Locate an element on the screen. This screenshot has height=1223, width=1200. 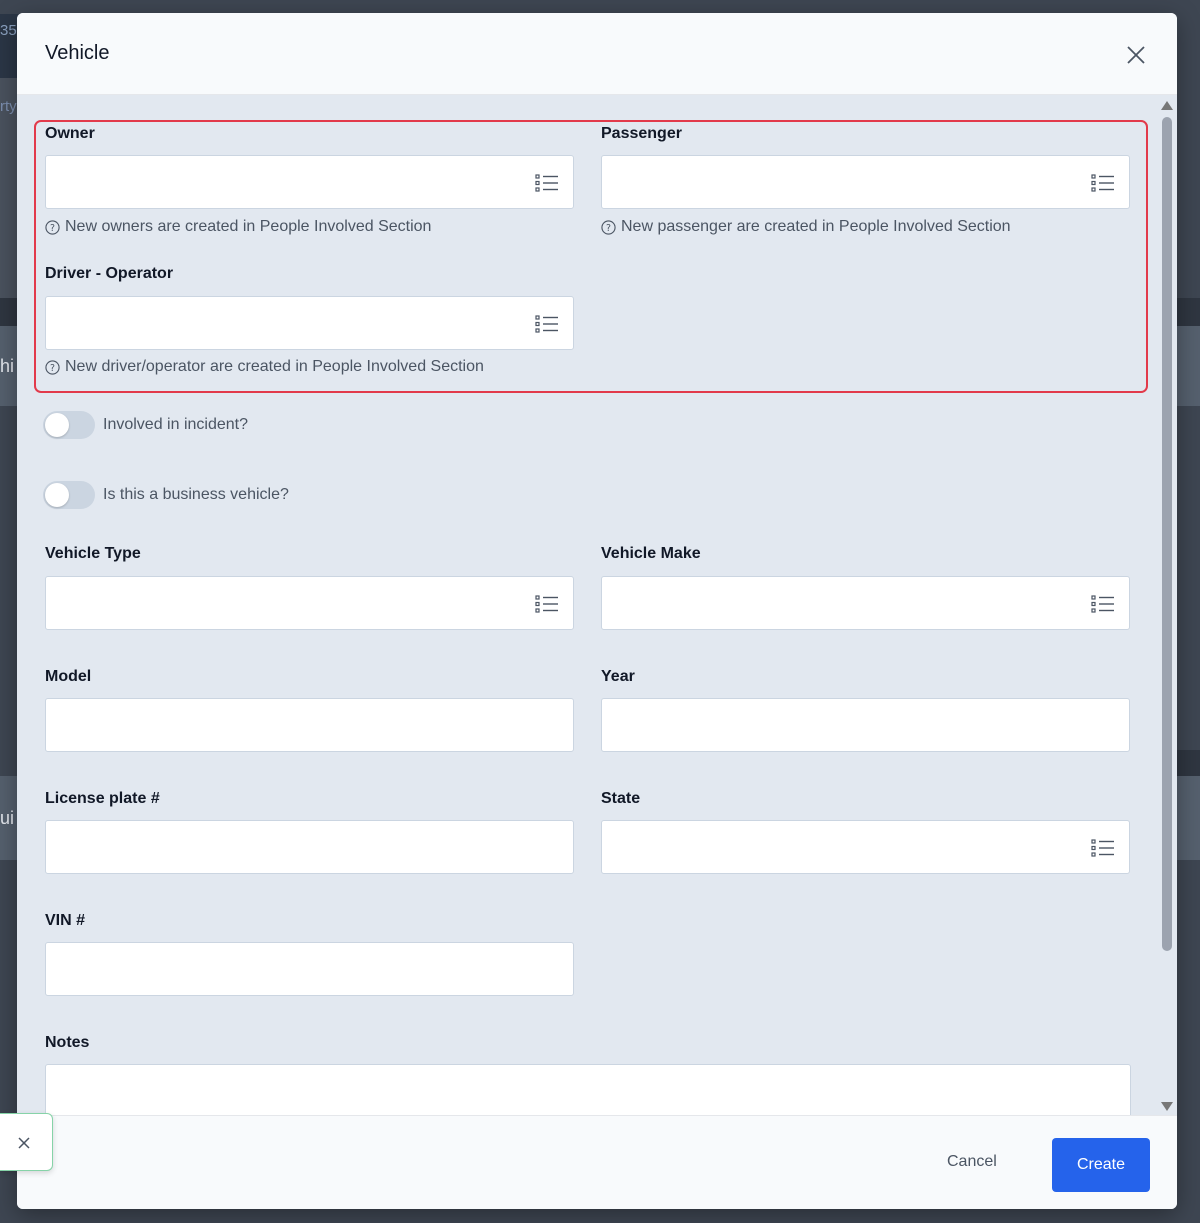
vehicle-make-label: Vehicle Make is located at coordinates (651, 553).